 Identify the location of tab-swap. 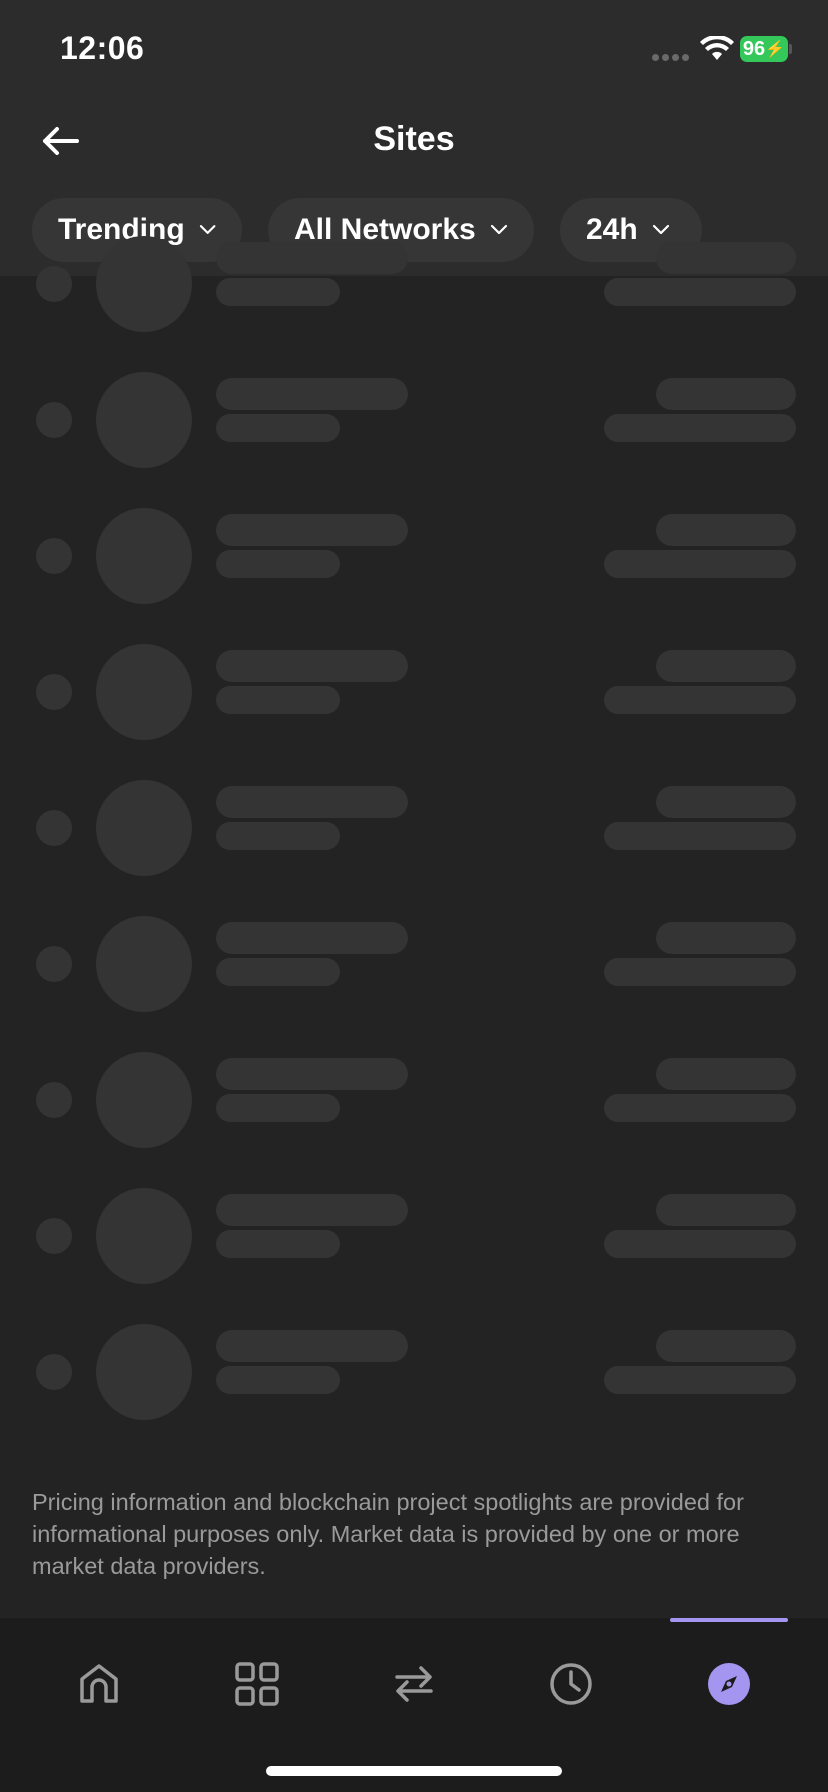
(414, 1684).